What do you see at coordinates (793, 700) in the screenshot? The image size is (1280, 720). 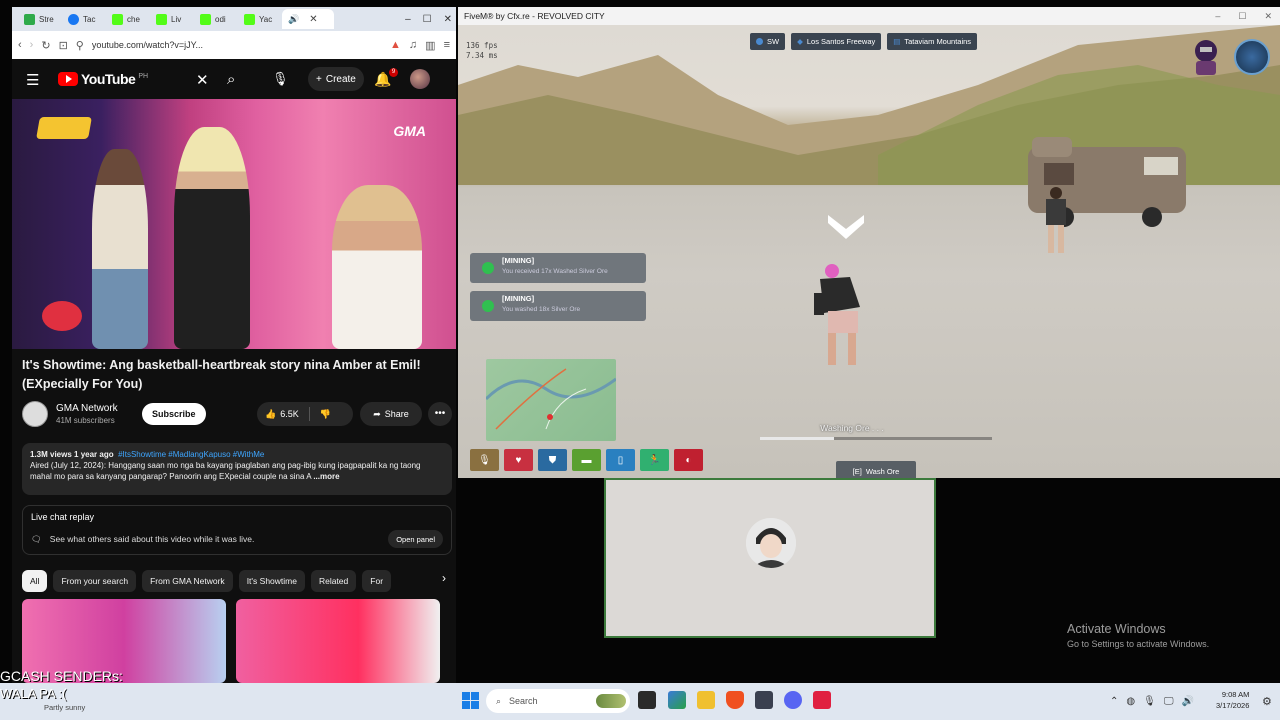 I see `discord-icon` at bounding box center [793, 700].